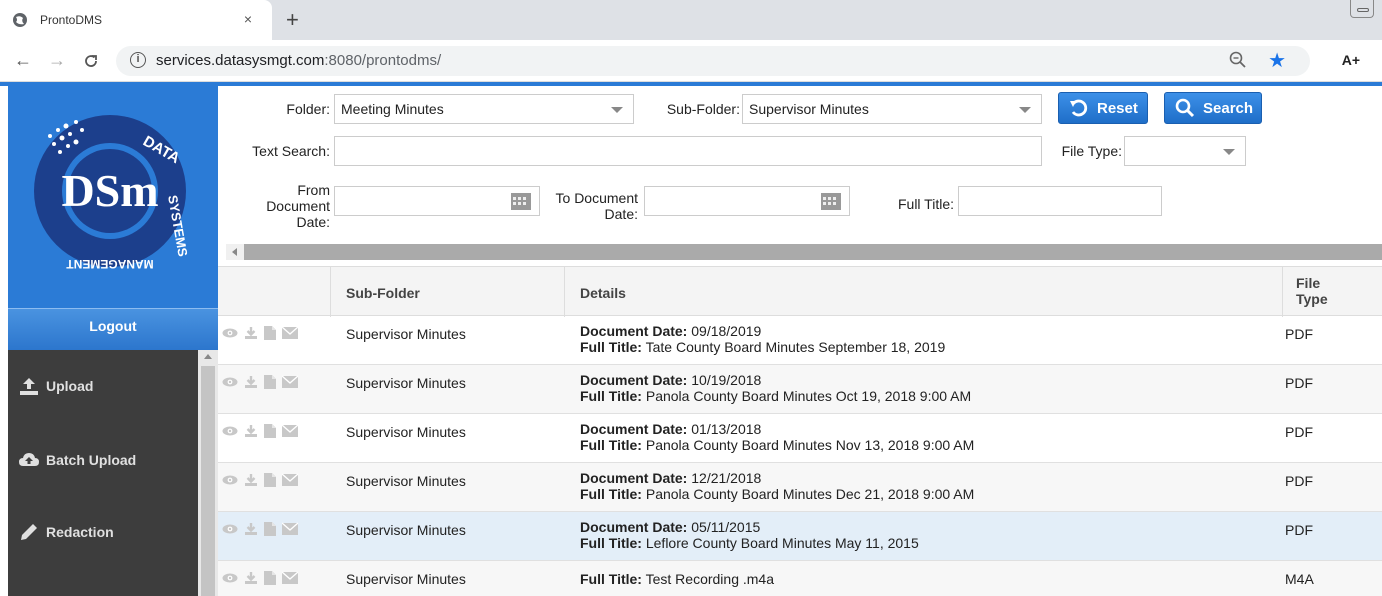 The width and height of the screenshot is (1382, 596). I want to click on new-tab-button: +, so click(292, 20).